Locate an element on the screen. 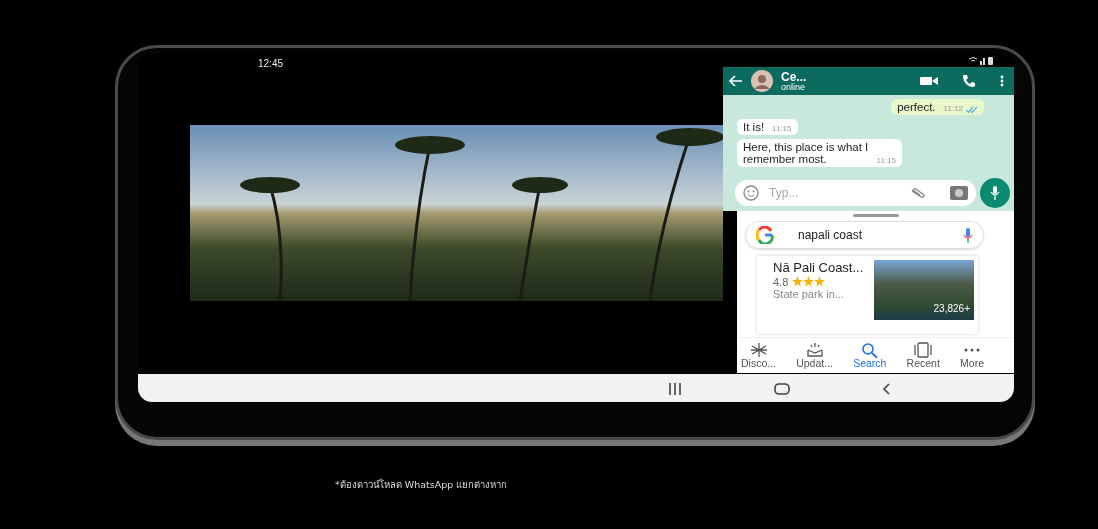  inbox-icon is located at coordinates (814, 350).